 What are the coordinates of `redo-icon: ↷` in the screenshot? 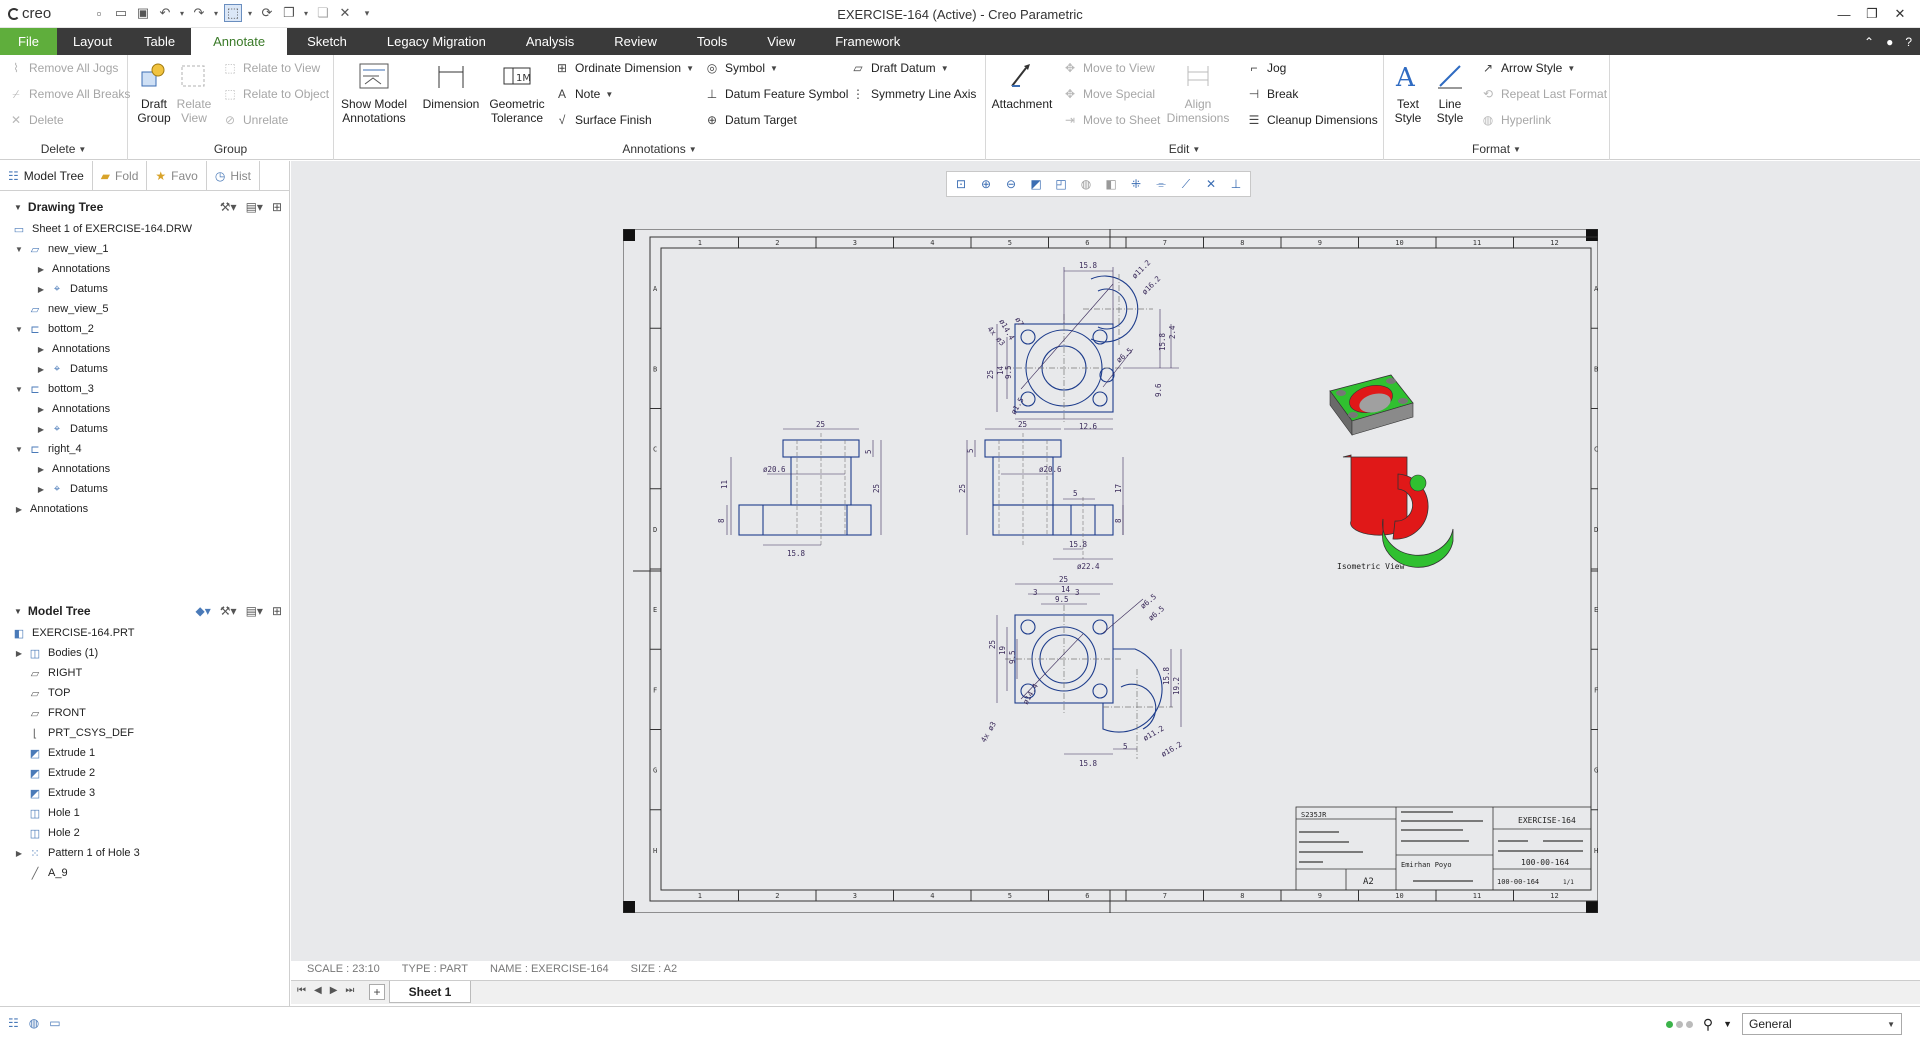 It's located at (199, 13).